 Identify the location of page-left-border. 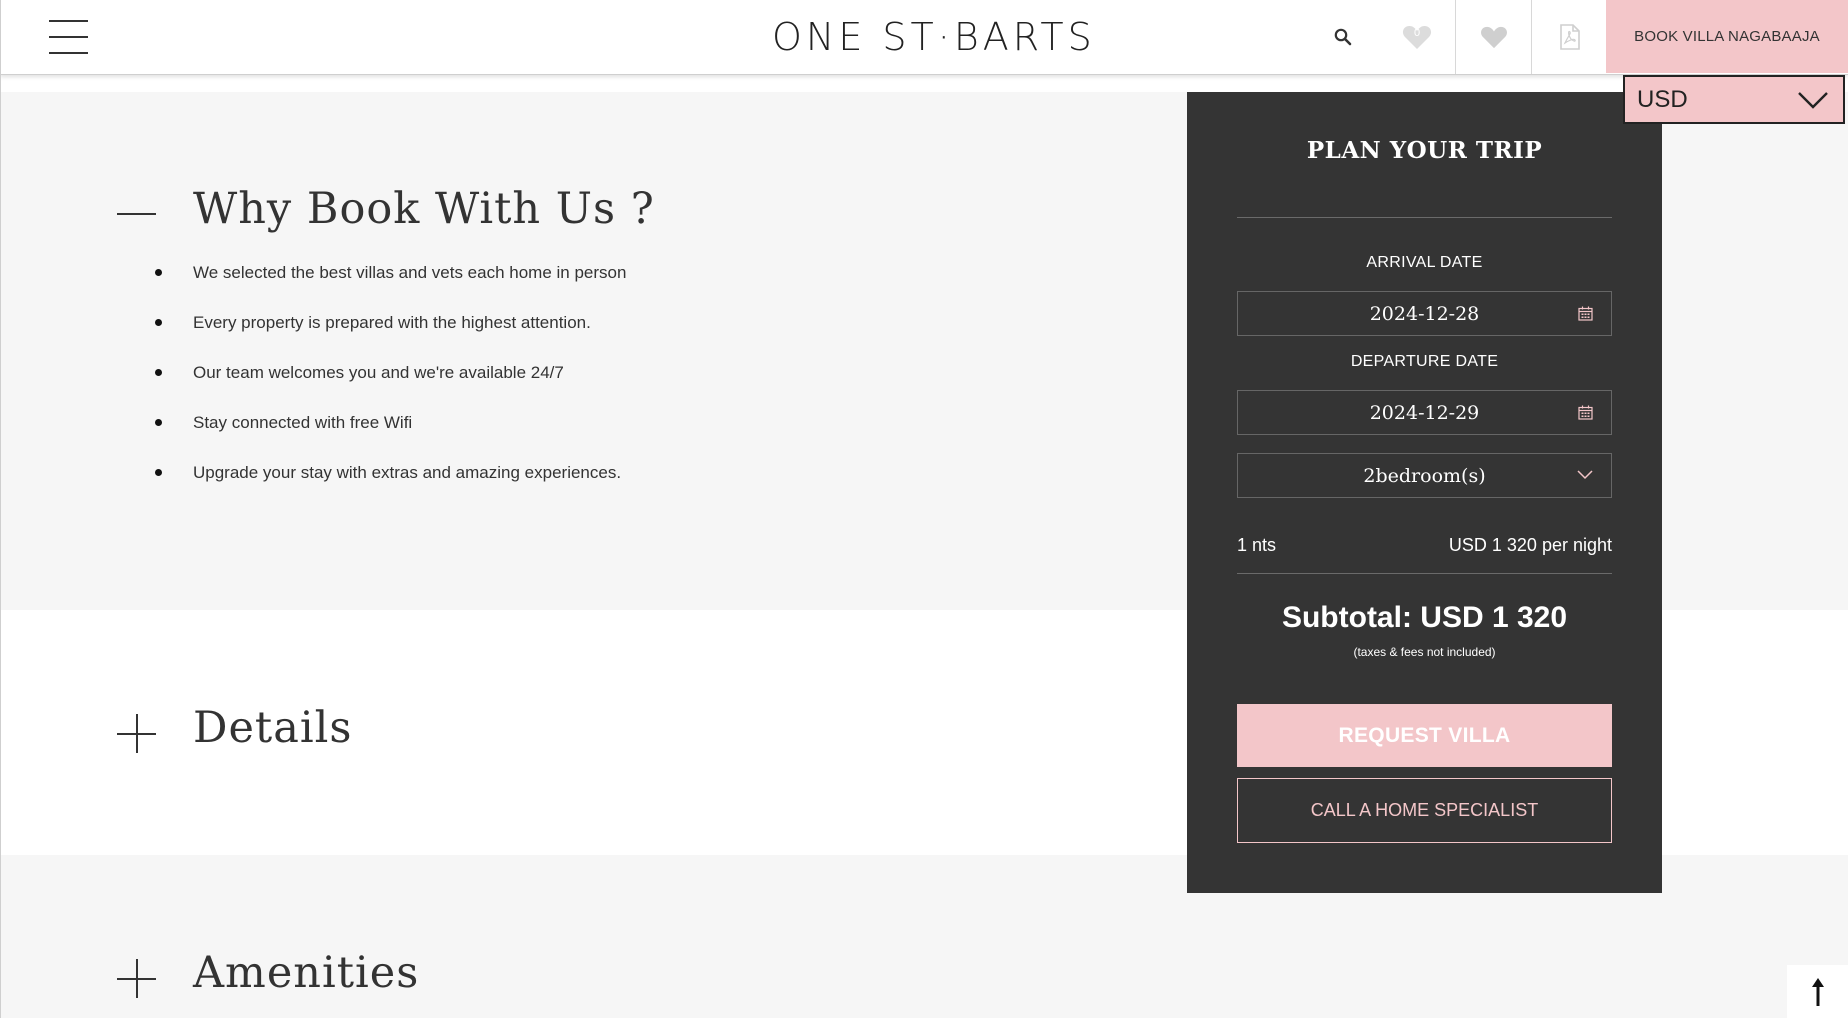
(0, 509).